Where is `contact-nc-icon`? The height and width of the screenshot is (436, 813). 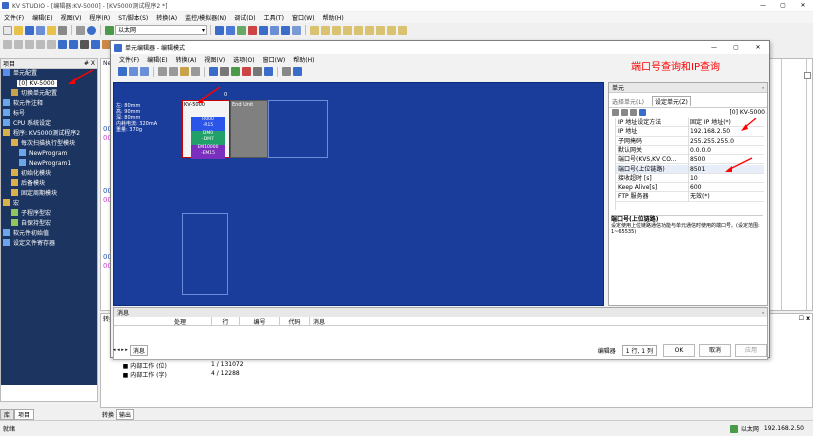
contact-nc-icon is located at coordinates (325, 30).